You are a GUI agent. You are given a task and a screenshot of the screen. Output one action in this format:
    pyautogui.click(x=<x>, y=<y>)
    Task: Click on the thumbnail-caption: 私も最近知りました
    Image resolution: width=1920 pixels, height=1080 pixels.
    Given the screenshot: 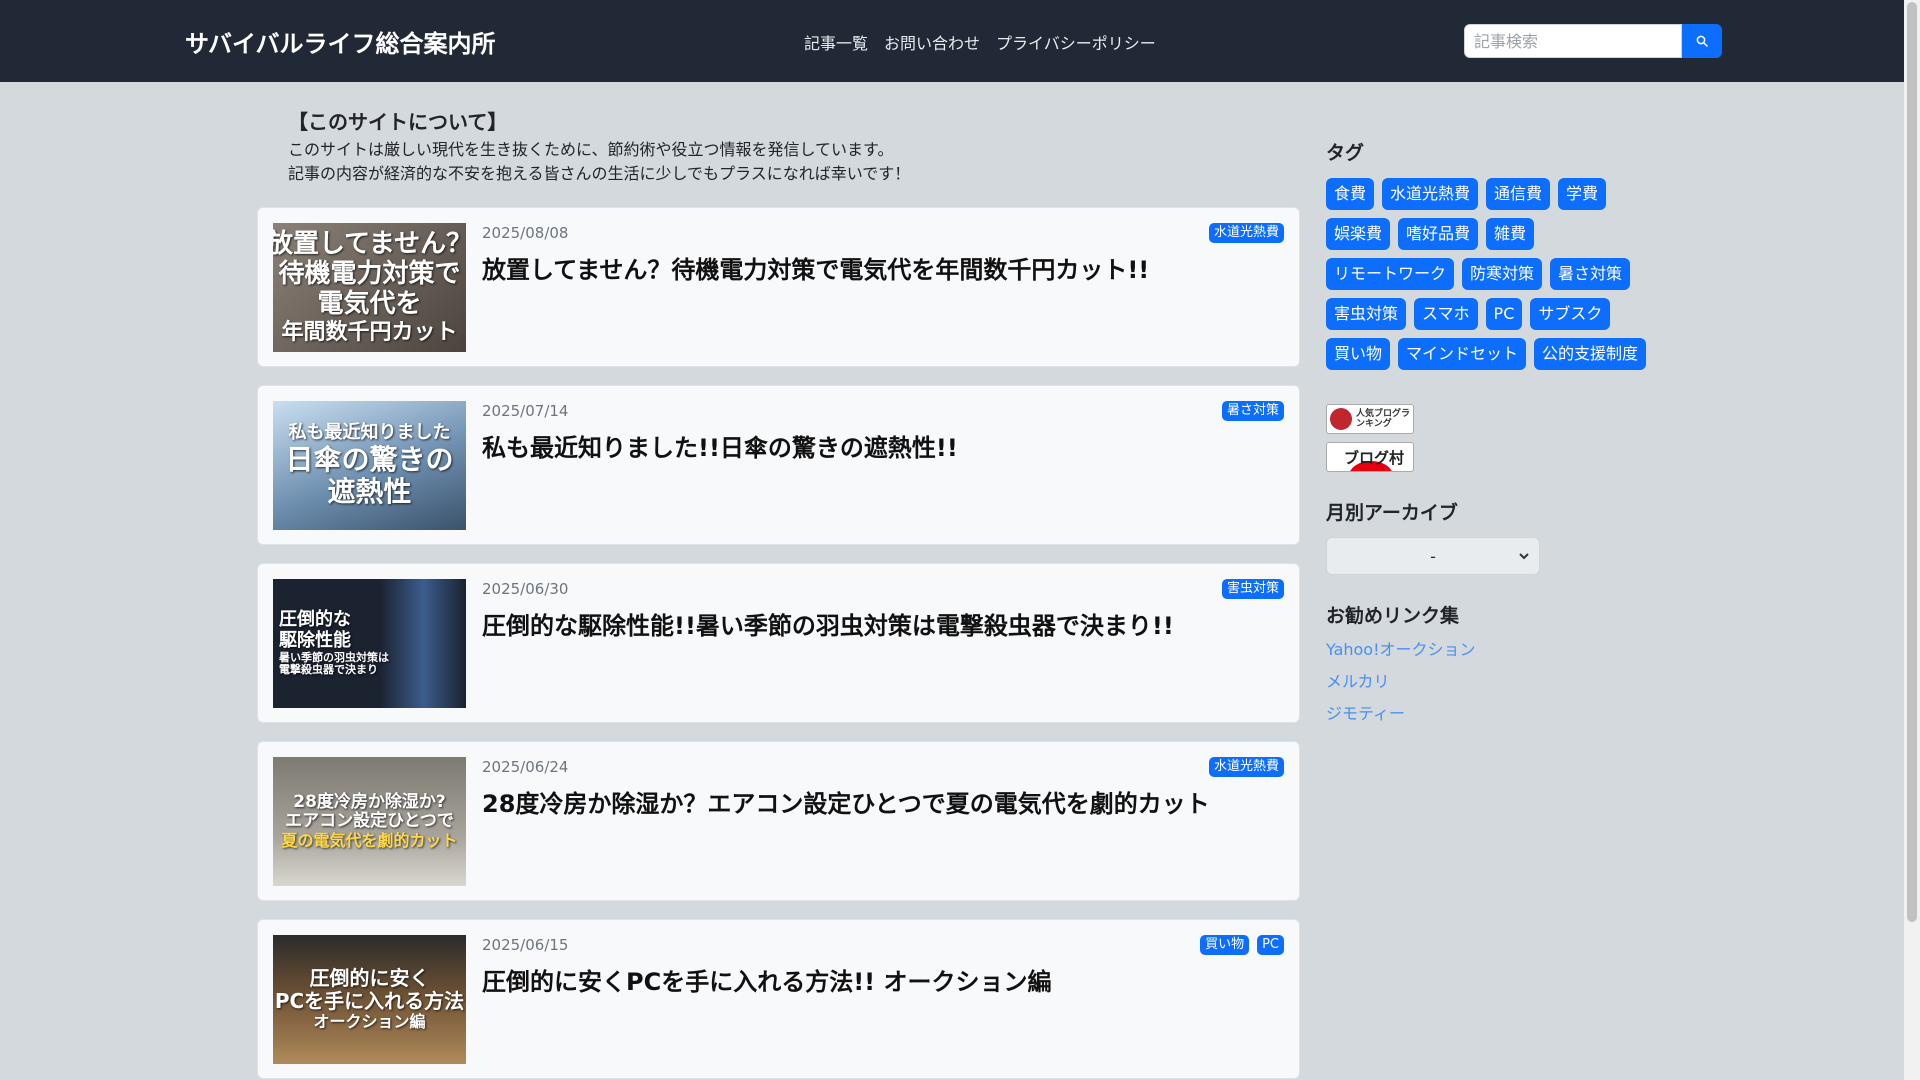 What is the action you would take?
    pyautogui.click(x=369, y=432)
    